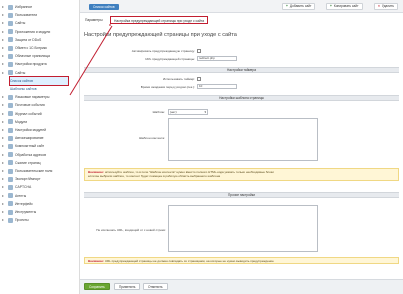 This screenshot has width=403, height=294. I want to click on sidebar-item-label: Журнал событий, so click(28, 113).